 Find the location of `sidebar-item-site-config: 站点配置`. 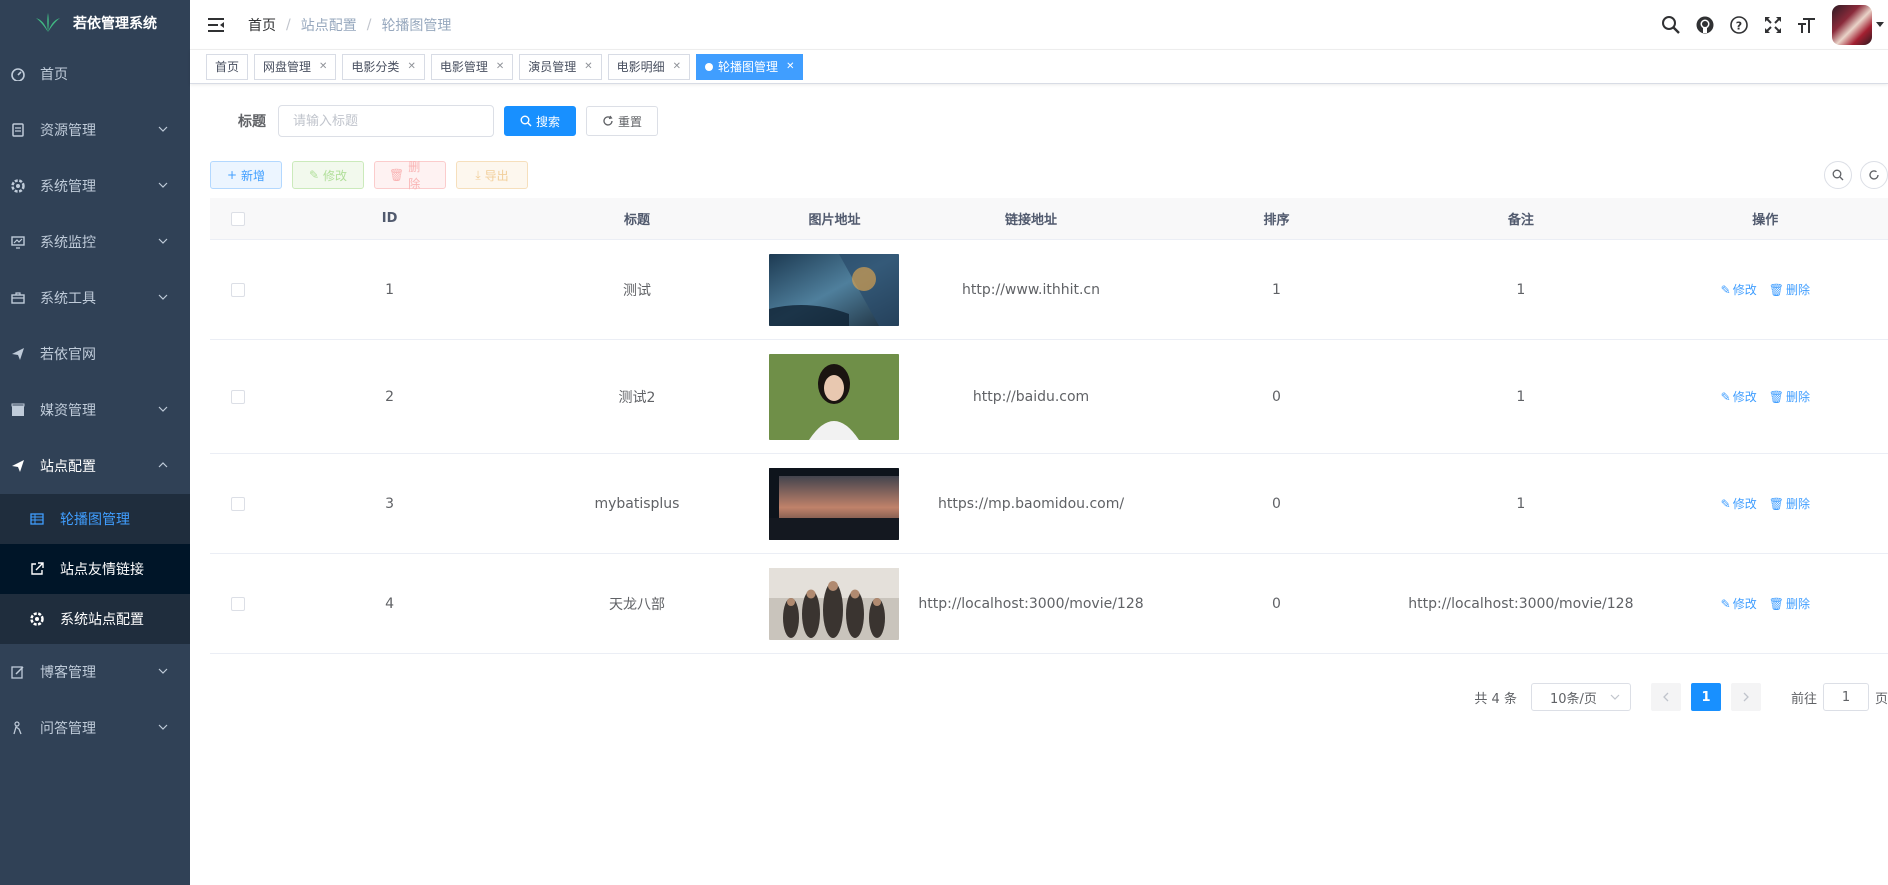

sidebar-item-site-config: 站点配置 is located at coordinates (95, 466).